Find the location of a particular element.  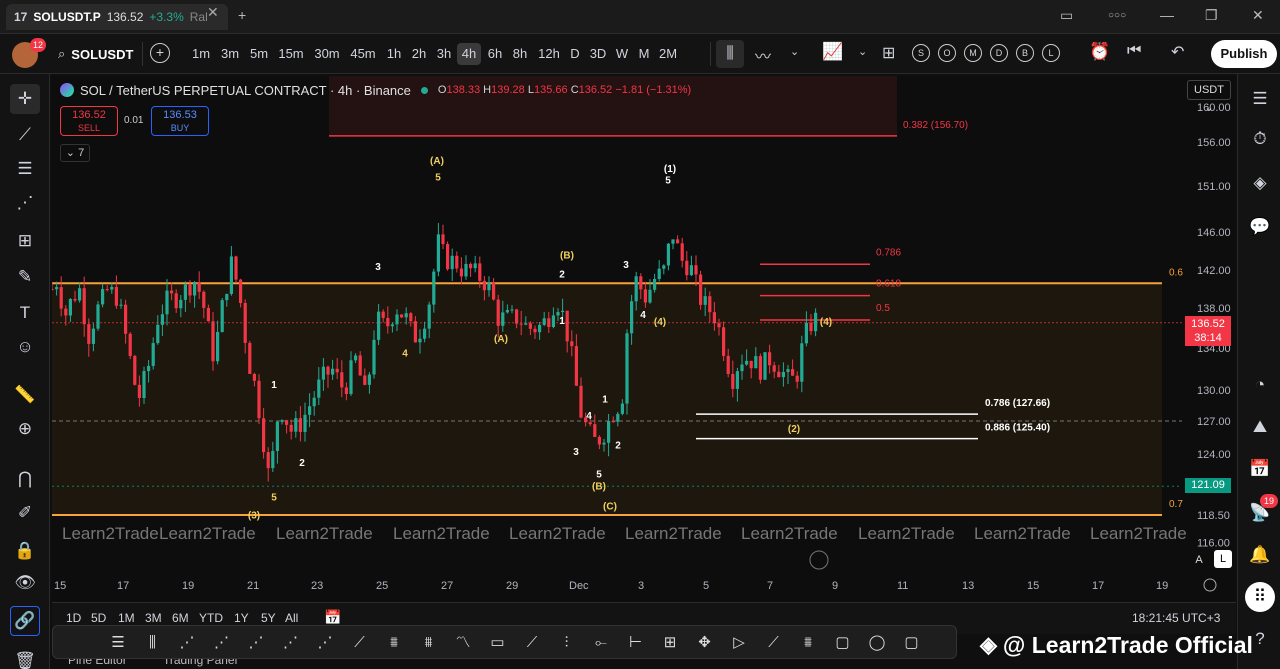

vline-icon: ⫶ is located at coordinates (567, 643).